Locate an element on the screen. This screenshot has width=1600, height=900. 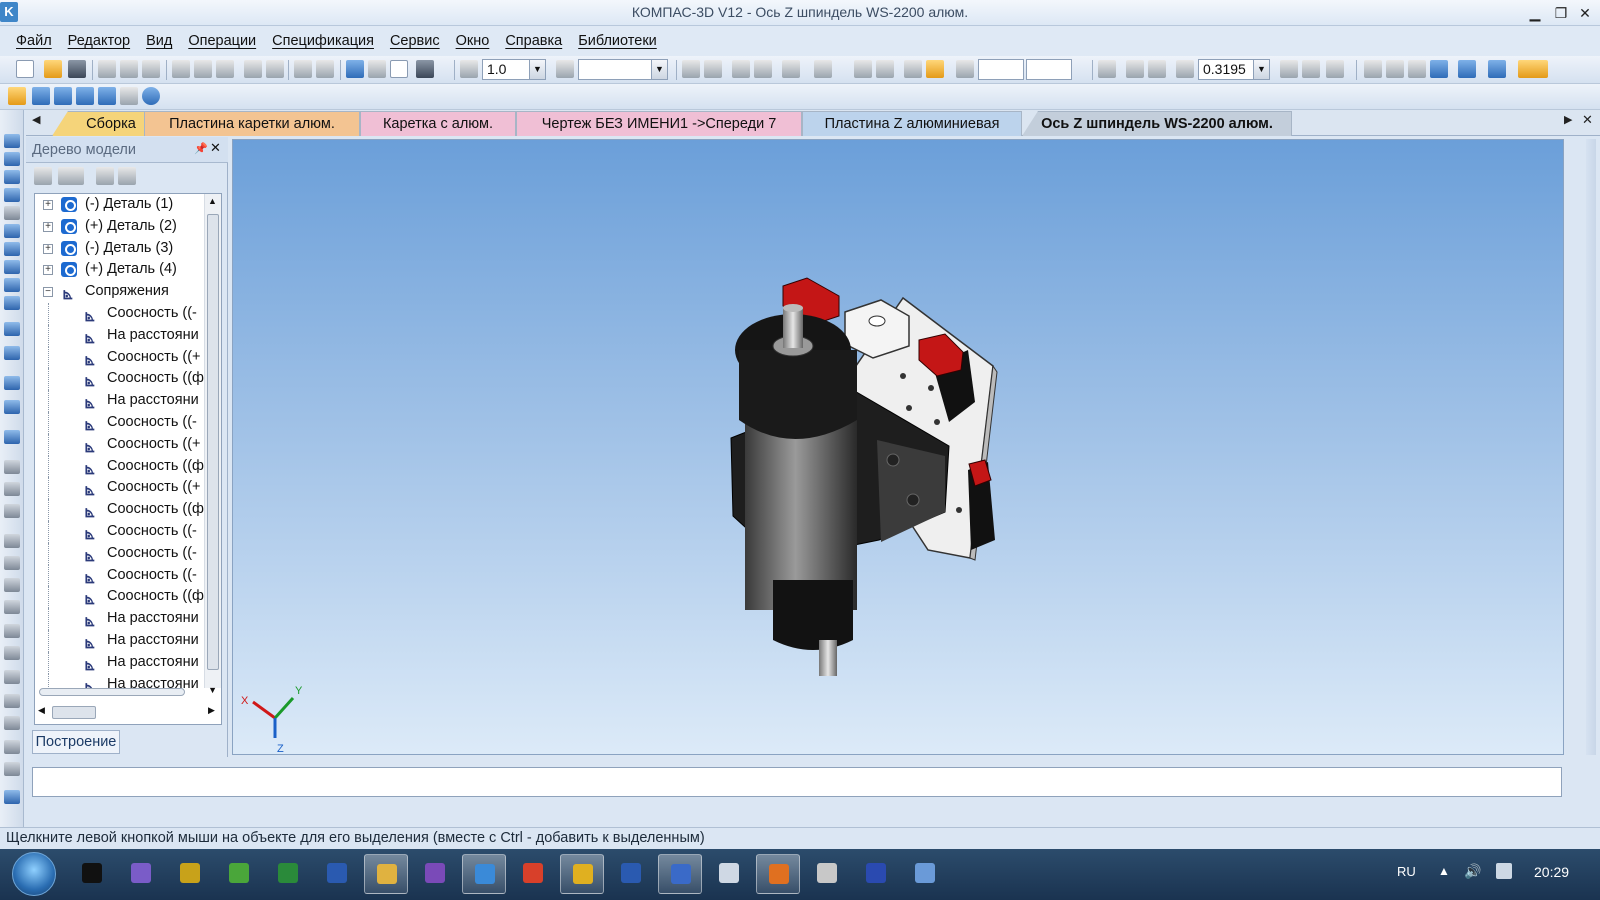
taskbar-network-button is located at coordinates (925, 874).